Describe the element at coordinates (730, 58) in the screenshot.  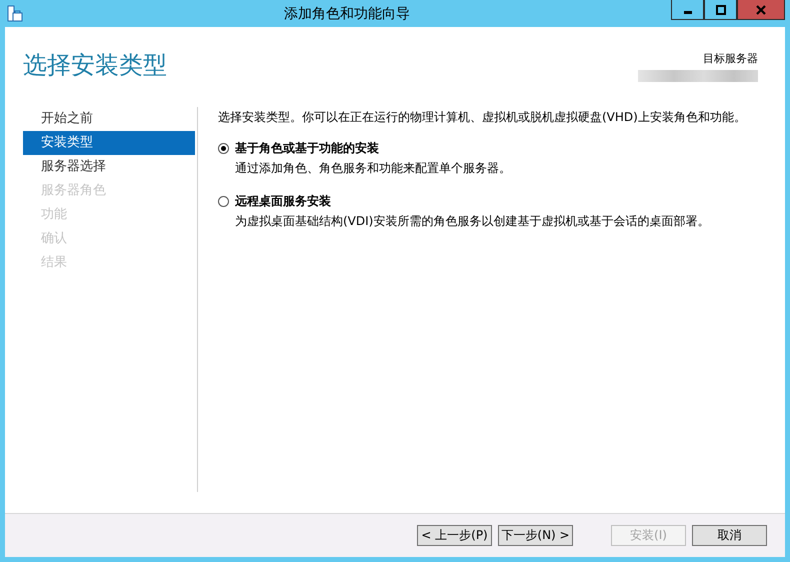
I see `target-server-label: 目标服务器` at that location.